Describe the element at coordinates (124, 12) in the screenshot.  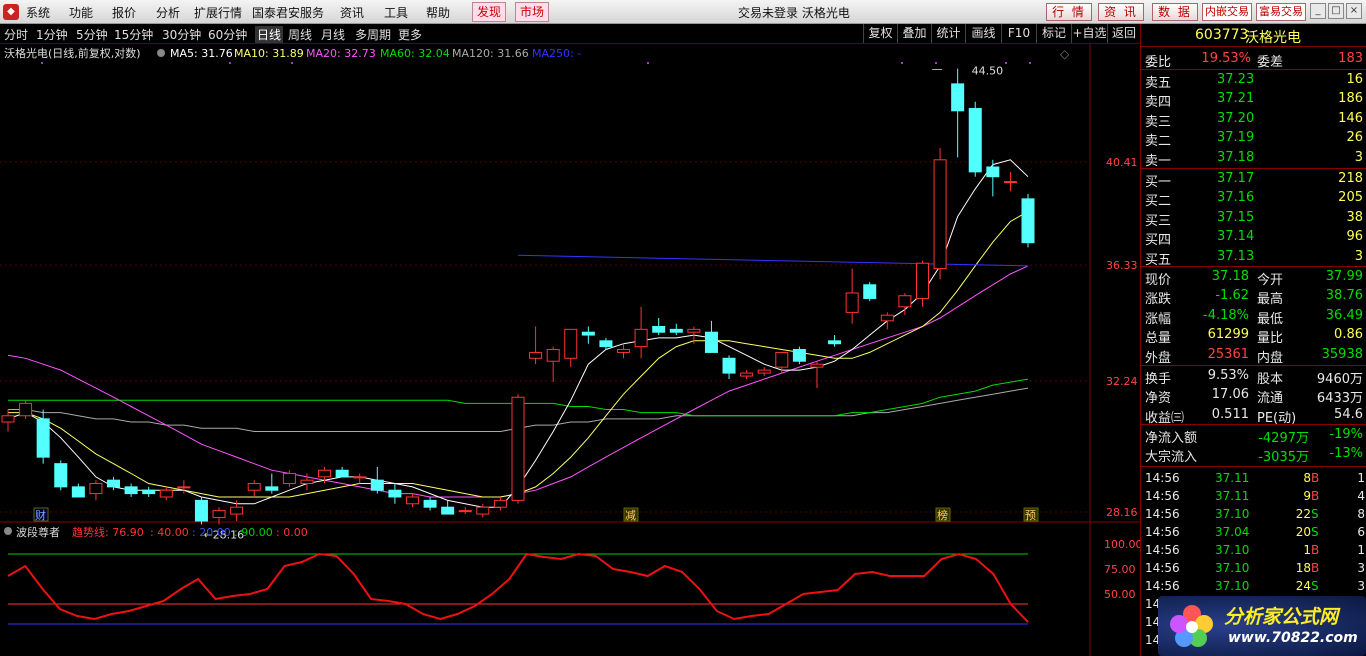
I see `menu-item-2: 报价` at that location.